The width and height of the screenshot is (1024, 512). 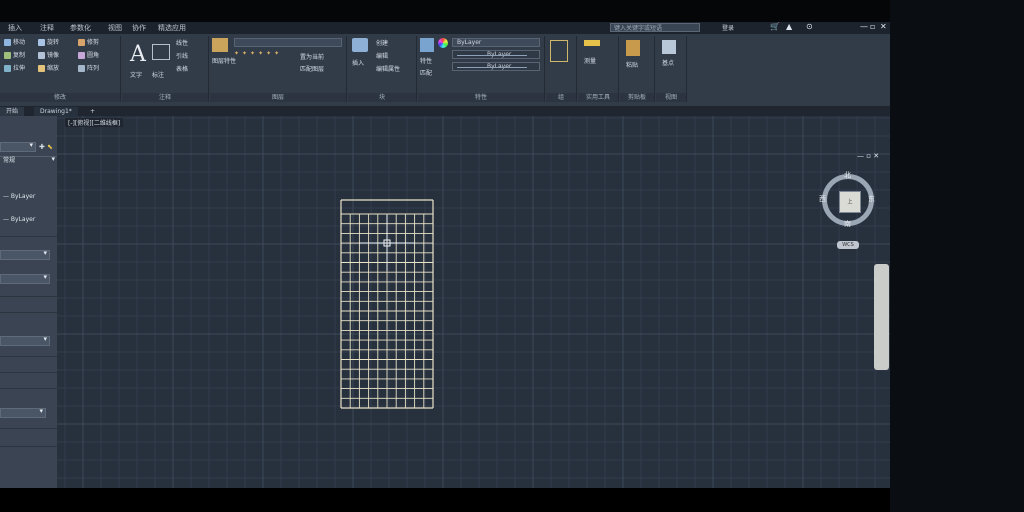 What do you see at coordinates (15, 28) in the screenshot?
I see `menu-tab: 插入` at bounding box center [15, 28].